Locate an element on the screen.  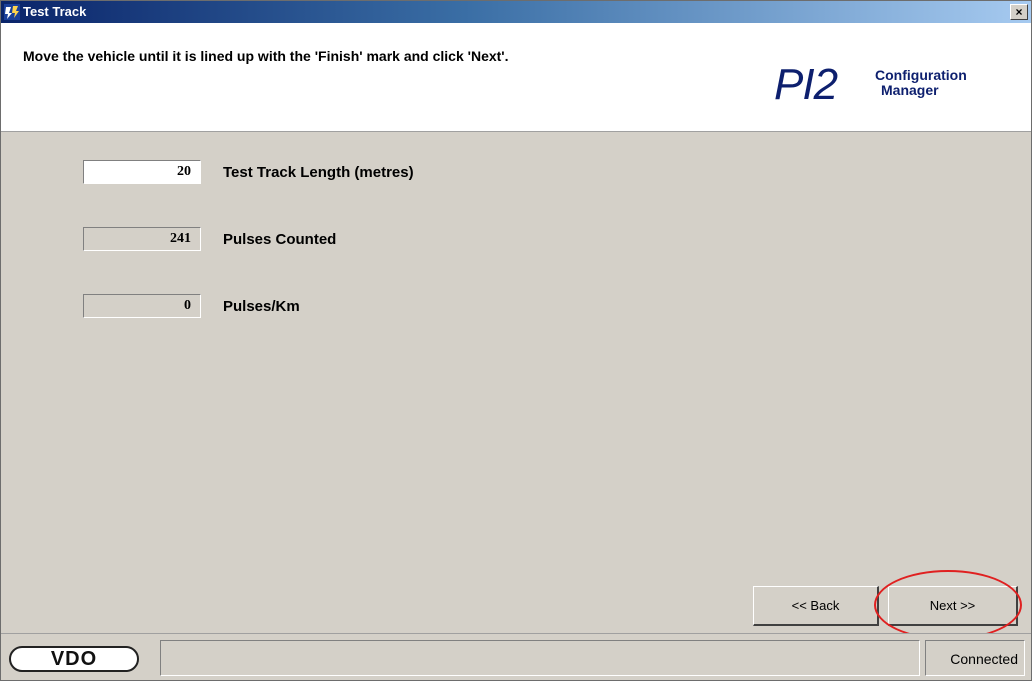
window-title: Test Track is located at coordinates (55, 11).